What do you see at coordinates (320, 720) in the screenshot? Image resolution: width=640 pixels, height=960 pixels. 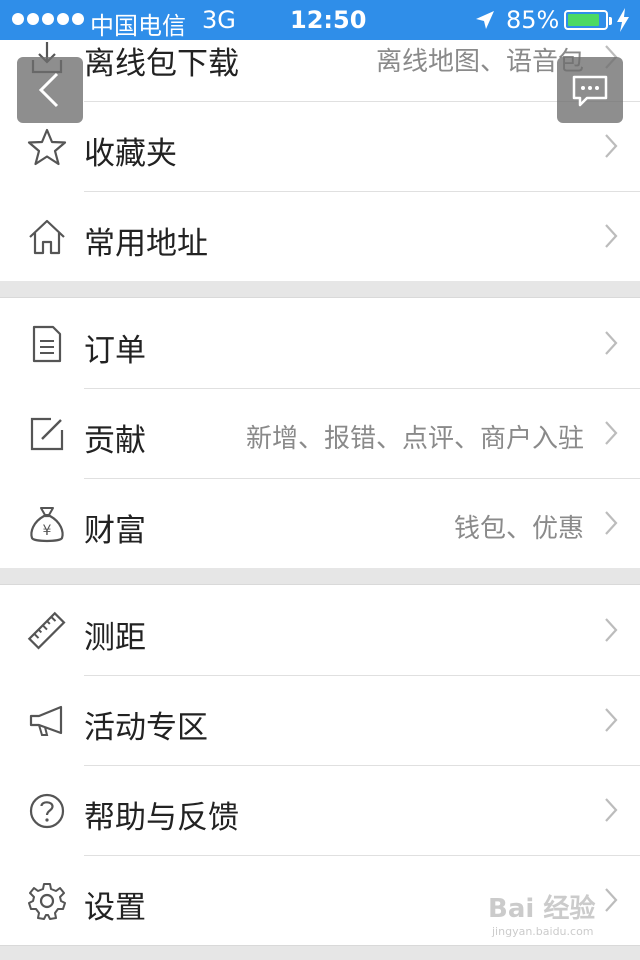 I see `menu-item: 活动专区` at bounding box center [320, 720].